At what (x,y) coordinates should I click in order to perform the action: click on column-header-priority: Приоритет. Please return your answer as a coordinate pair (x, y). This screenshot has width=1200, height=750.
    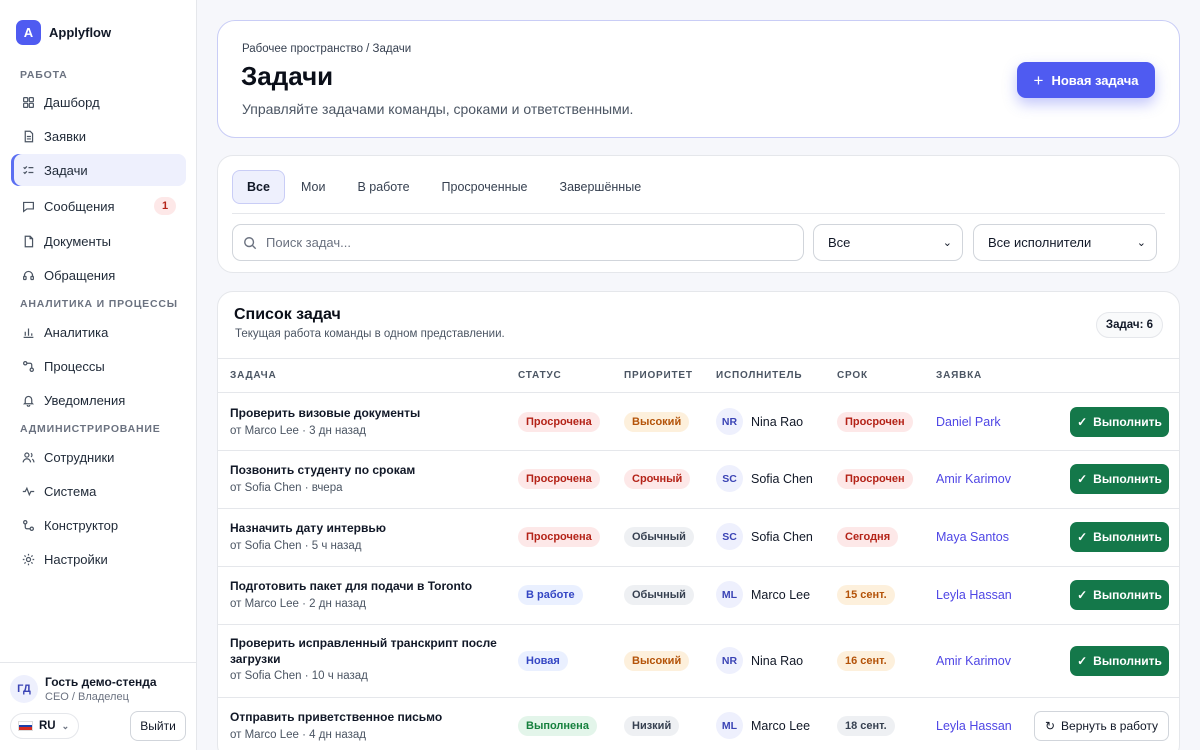
    Looking at the image, I should click on (658, 375).